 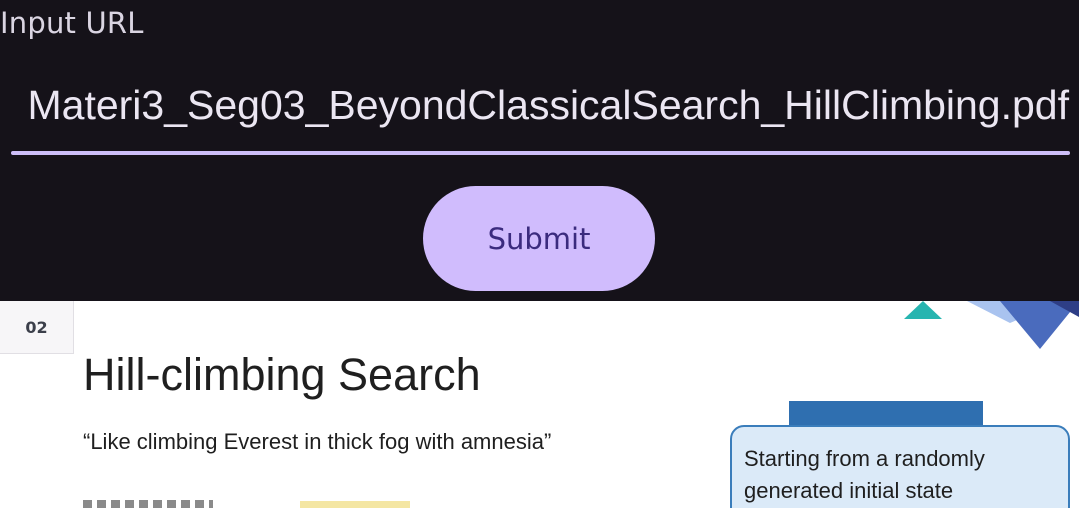 What do you see at coordinates (539, 238) in the screenshot?
I see `submit-button: Submit` at bounding box center [539, 238].